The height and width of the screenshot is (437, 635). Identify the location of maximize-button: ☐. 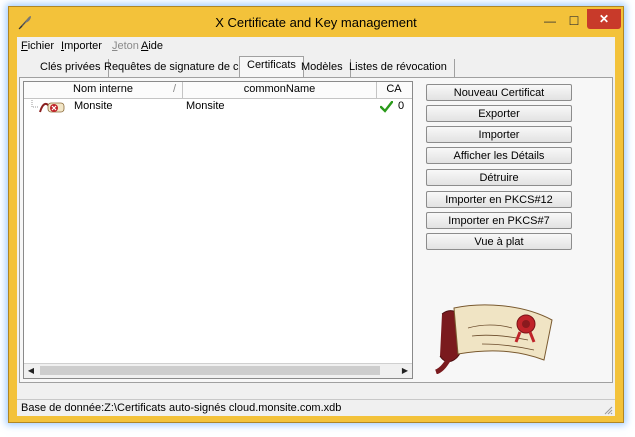
(574, 22).